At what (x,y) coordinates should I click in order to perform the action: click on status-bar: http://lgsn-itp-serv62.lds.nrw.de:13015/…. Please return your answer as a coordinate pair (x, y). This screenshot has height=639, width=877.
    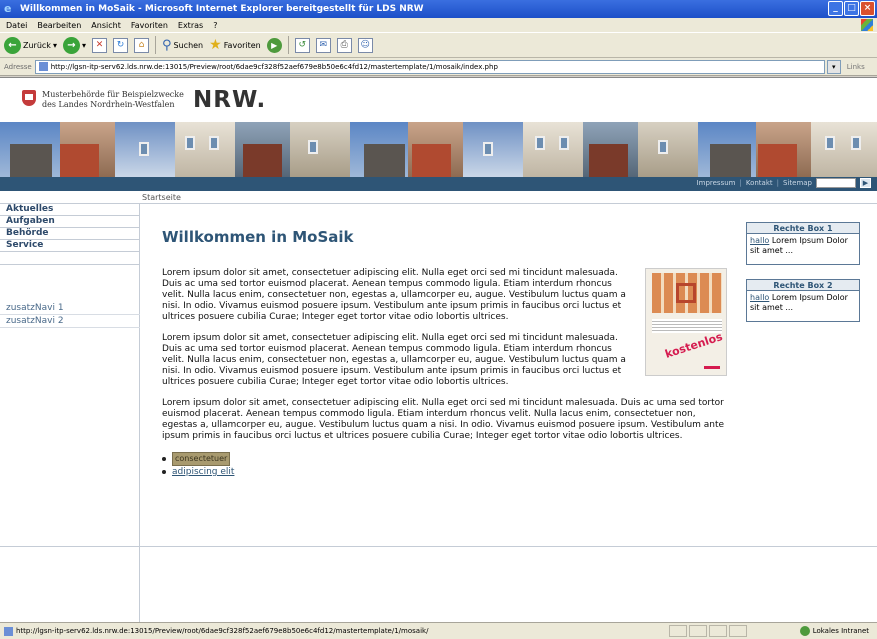
    Looking at the image, I should click on (438, 630).